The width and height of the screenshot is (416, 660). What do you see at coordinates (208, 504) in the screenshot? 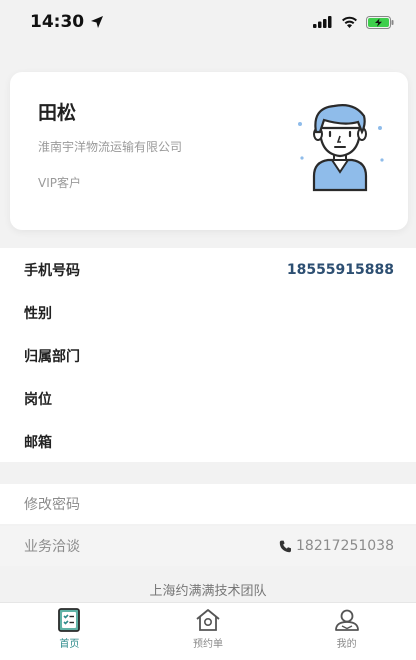
I see `change-password-row: 修改密码` at bounding box center [208, 504].